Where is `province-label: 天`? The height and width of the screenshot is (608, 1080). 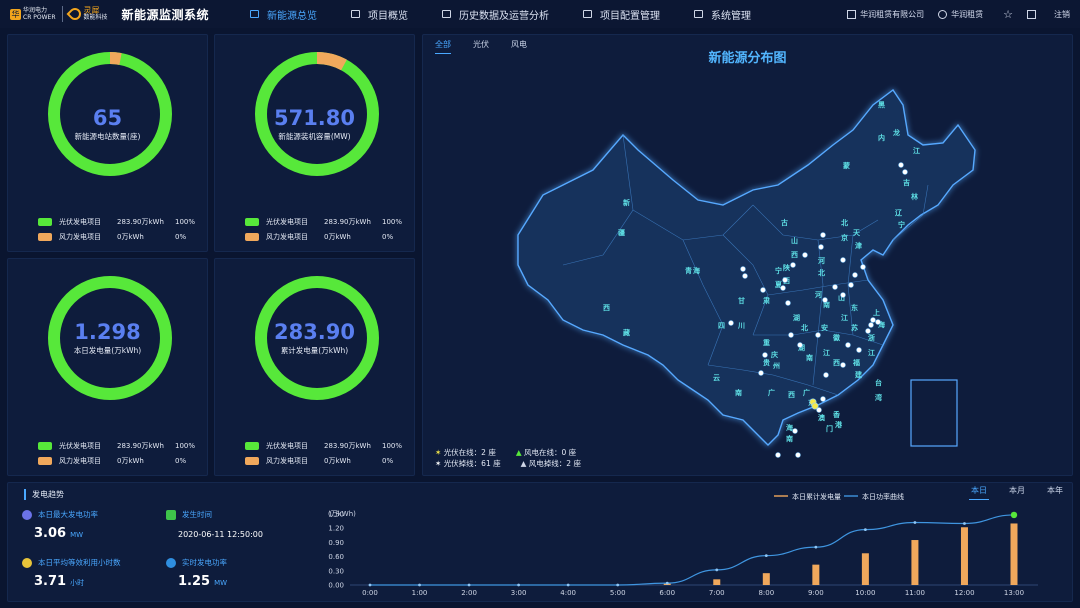
province-label: 天 is located at coordinates (857, 233).